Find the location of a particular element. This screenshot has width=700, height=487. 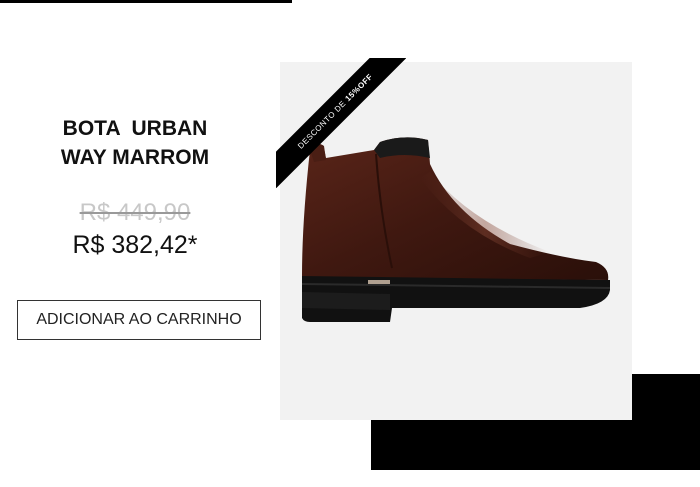

discount-value: 15%OFF is located at coordinates (359, 87).